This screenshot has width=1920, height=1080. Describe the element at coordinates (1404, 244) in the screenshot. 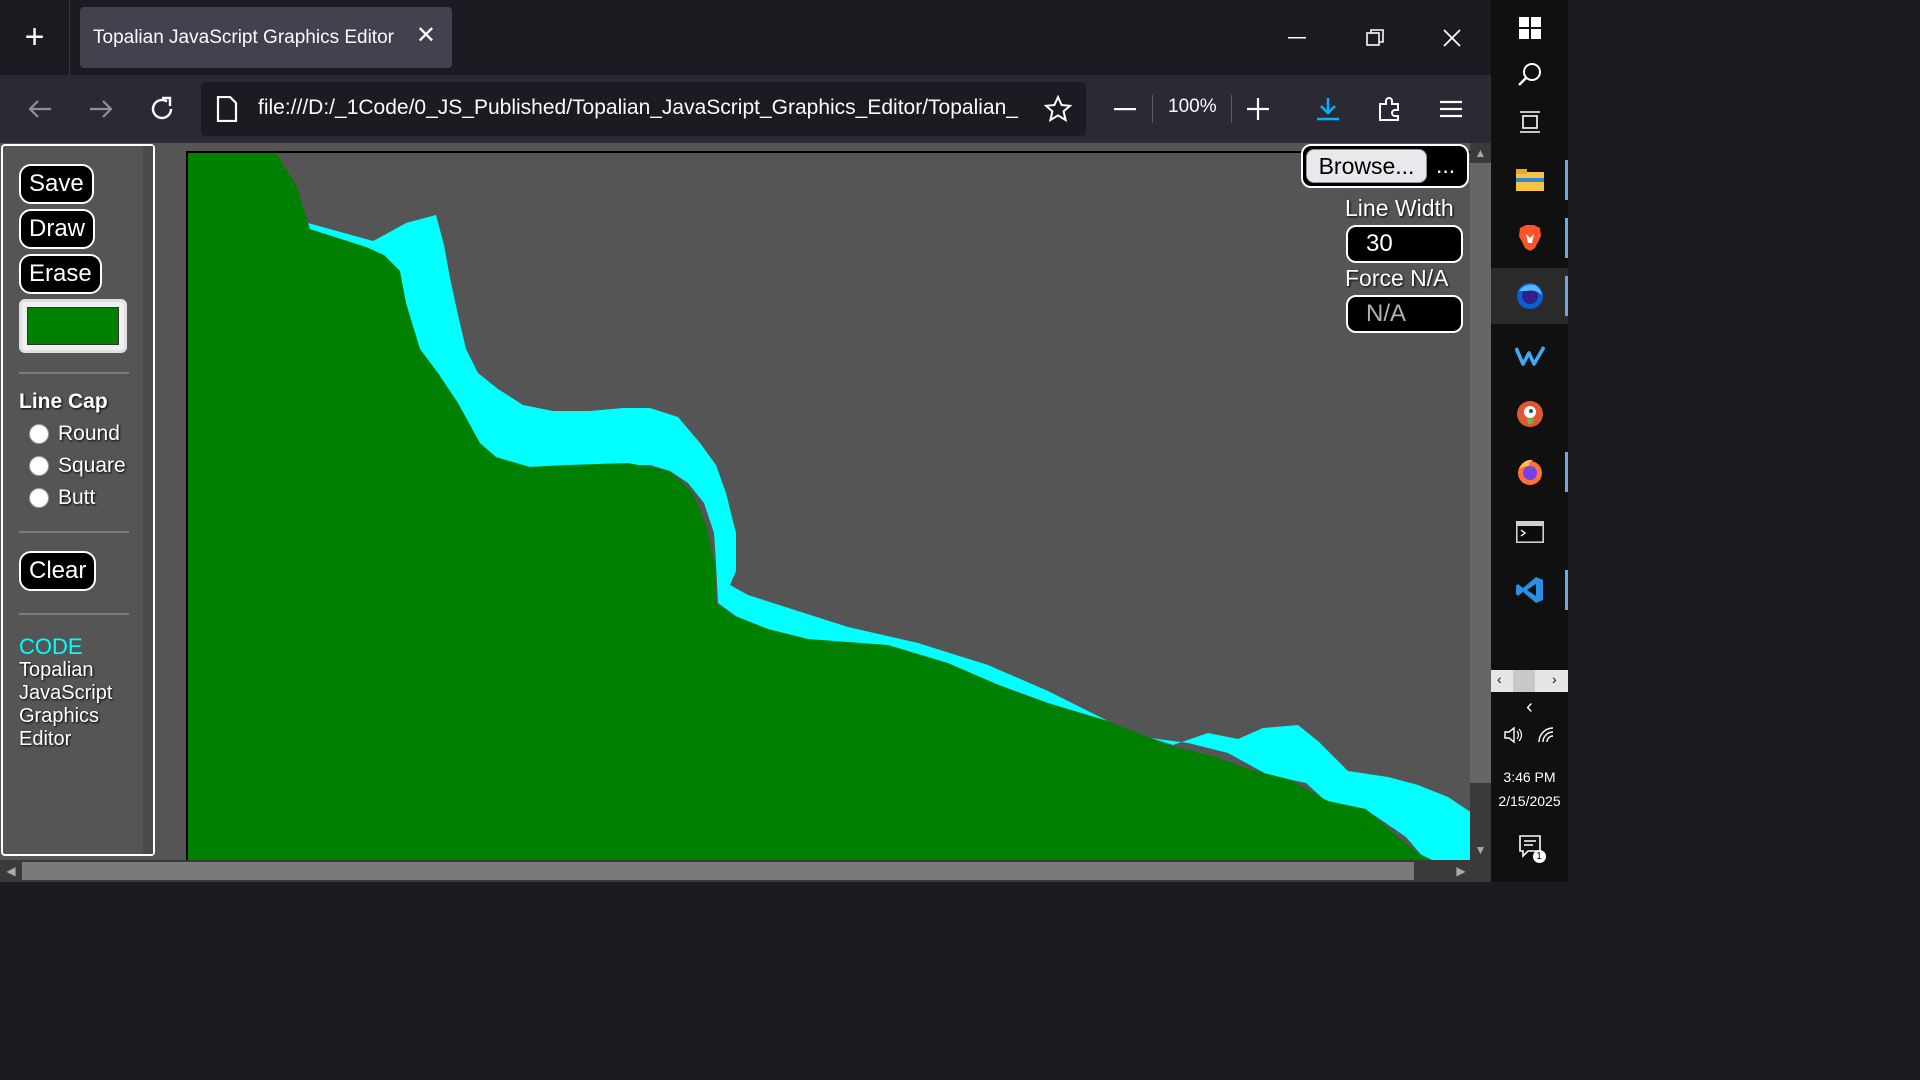

I see `line-width-input: 30` at that location.